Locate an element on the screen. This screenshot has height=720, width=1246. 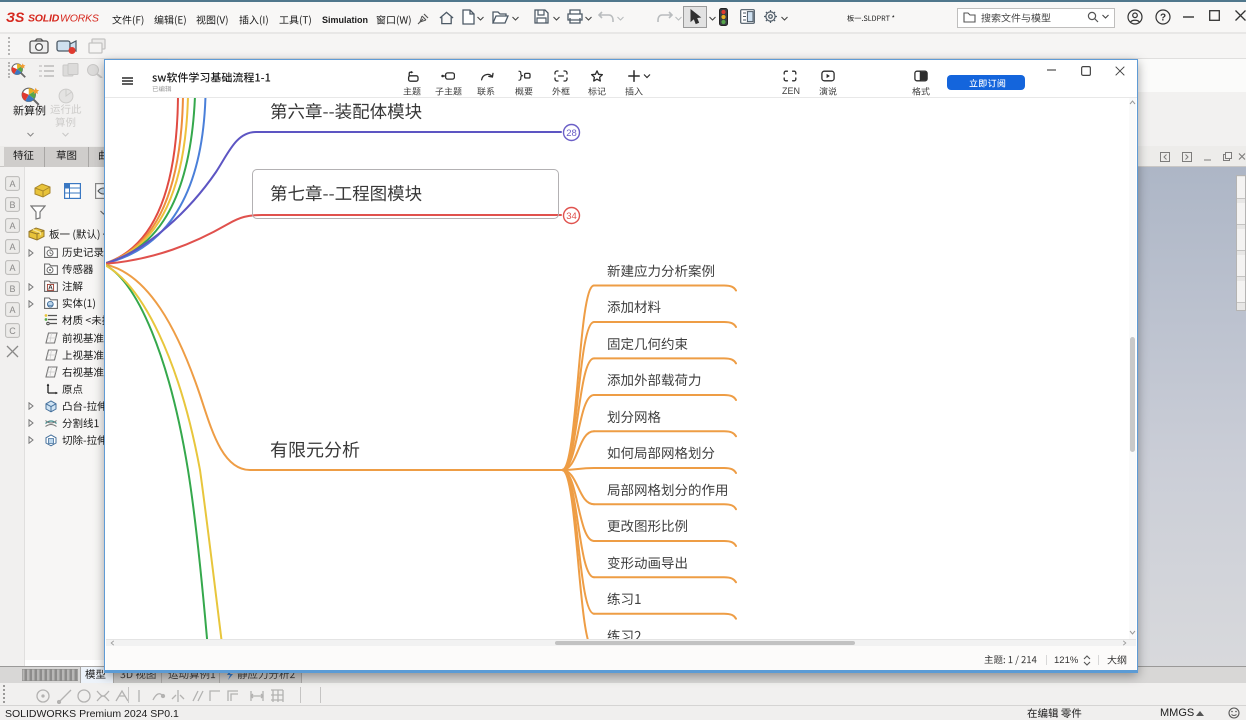
svg-text: WORKS is located at coordinates (79, 19).